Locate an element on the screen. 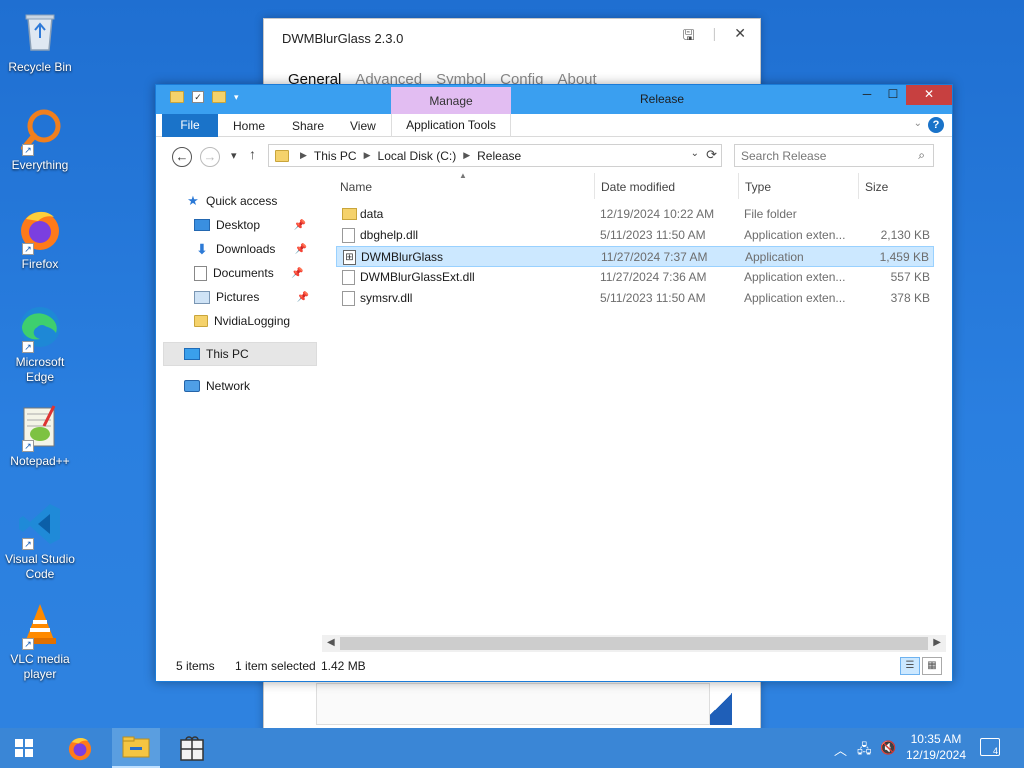  expand-ribbon-icon: ⌄ is located at coordinates (918, 123).